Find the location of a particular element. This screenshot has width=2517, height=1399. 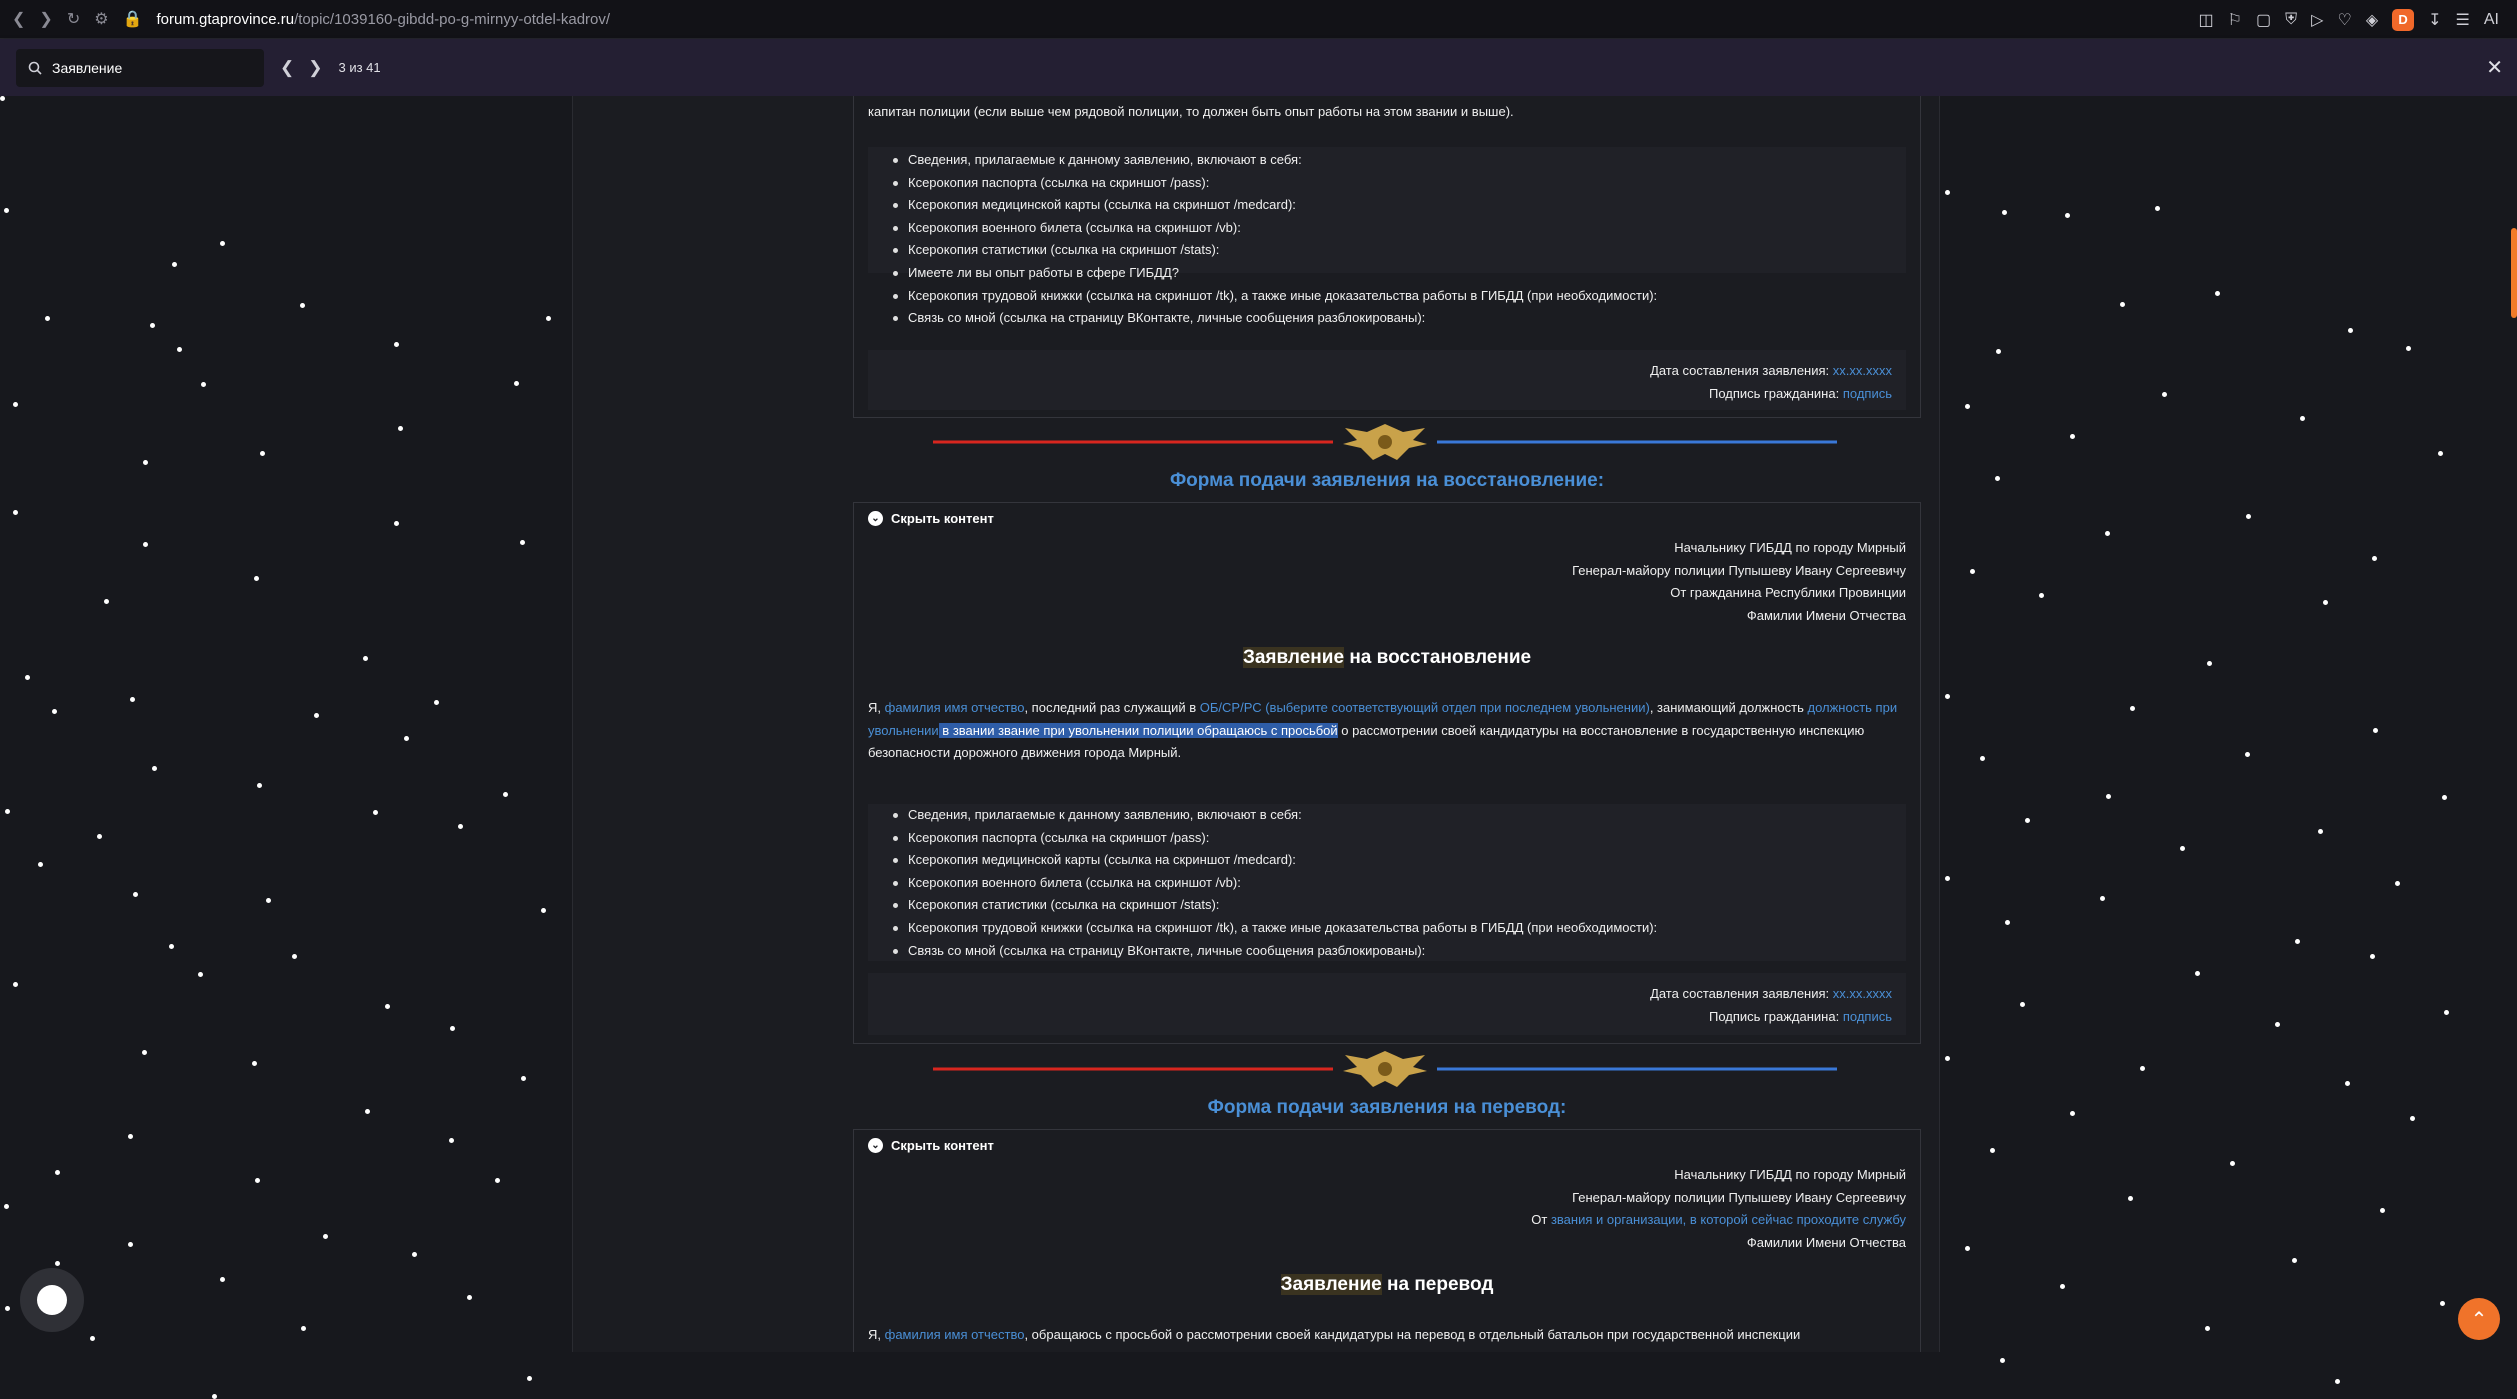

addressee-line: От гражданина Республики Провинции is located at coordinates (1788, 592).